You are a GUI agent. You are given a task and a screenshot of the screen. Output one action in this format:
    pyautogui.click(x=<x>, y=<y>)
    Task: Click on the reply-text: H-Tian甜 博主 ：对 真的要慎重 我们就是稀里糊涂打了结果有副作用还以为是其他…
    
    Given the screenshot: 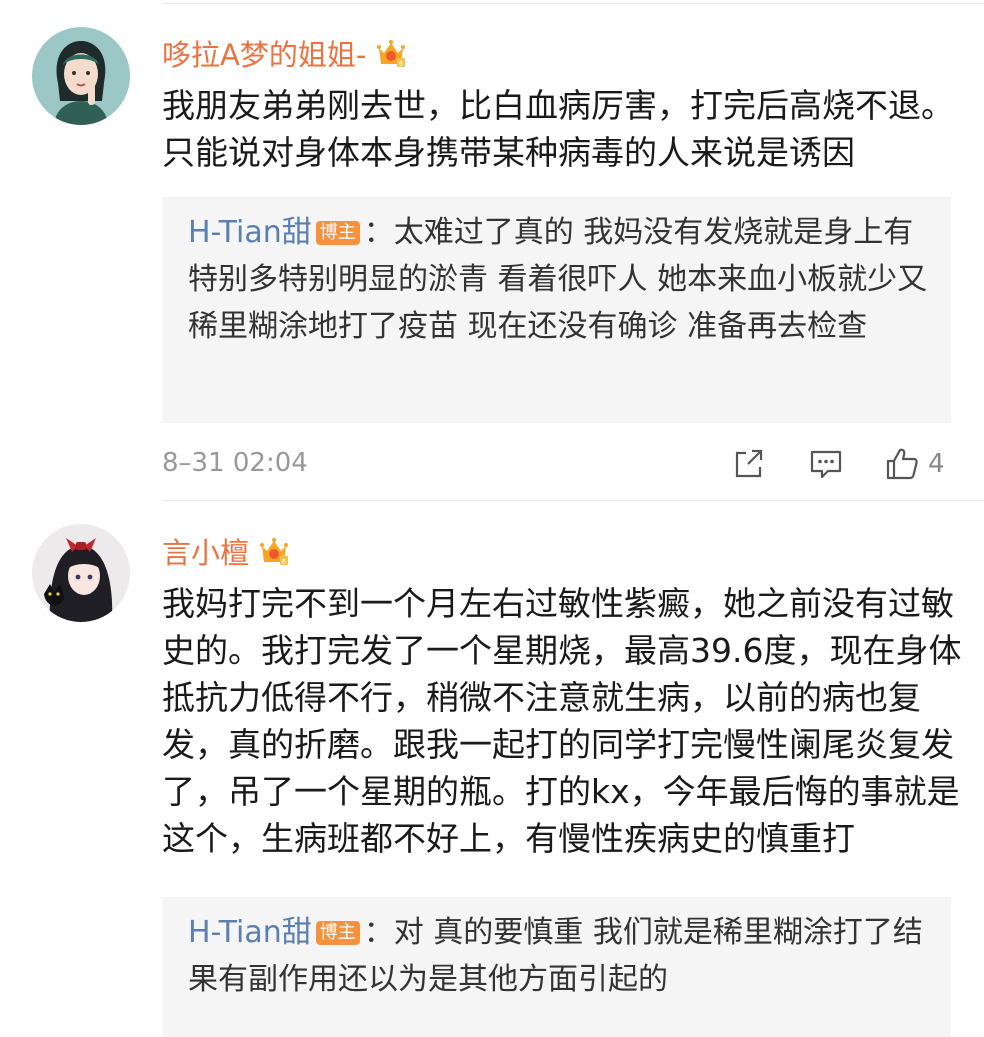 What is the action you would take?
    pyautogui.click(x=559, y=956)
    